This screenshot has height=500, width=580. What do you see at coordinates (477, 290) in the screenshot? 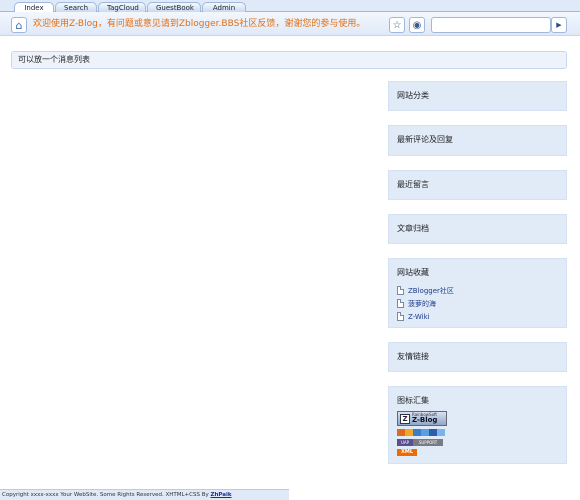
I see `favorite-link-zblogger: ZBlogger社区` at bounding box center [477, 290].